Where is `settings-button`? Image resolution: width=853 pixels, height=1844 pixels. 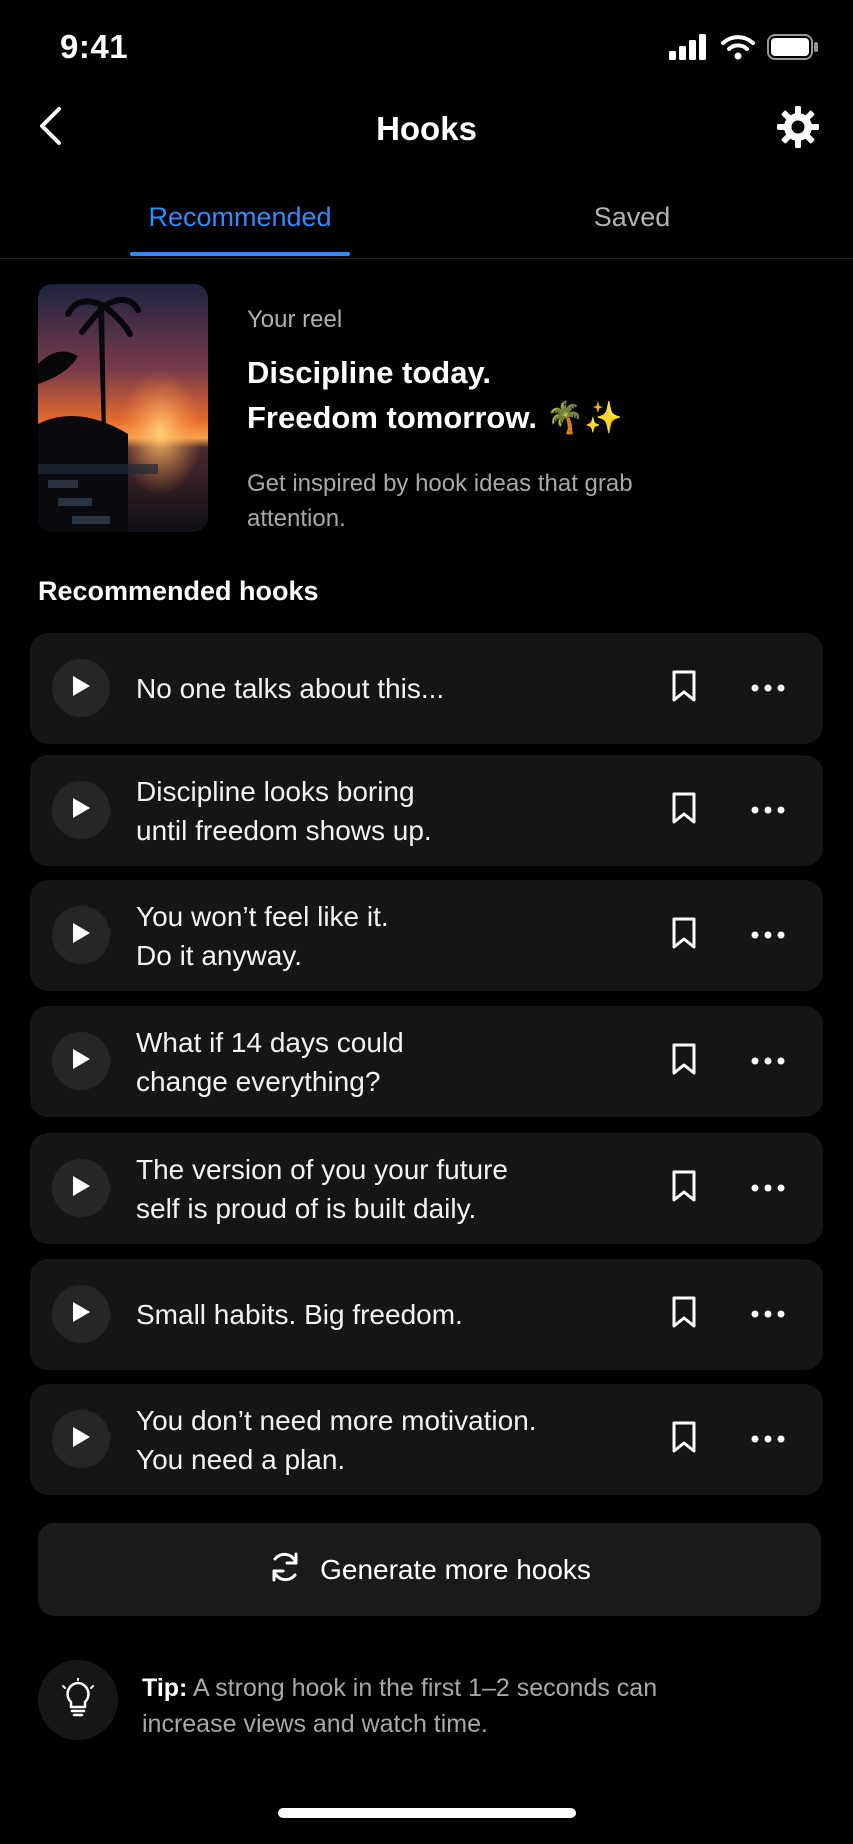
settings-button is located at coordinates (798, 129).